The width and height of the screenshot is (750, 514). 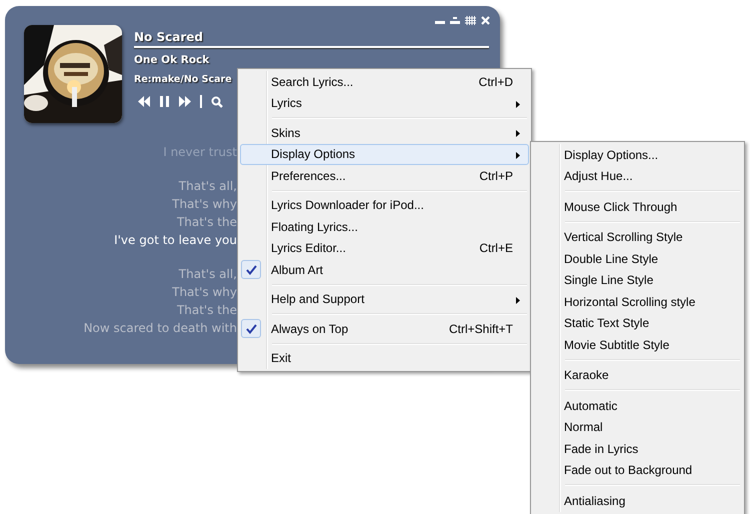 I want to click on menu-item: Lyrics Editor... Ctrl+E, so click(x=384, y=248).